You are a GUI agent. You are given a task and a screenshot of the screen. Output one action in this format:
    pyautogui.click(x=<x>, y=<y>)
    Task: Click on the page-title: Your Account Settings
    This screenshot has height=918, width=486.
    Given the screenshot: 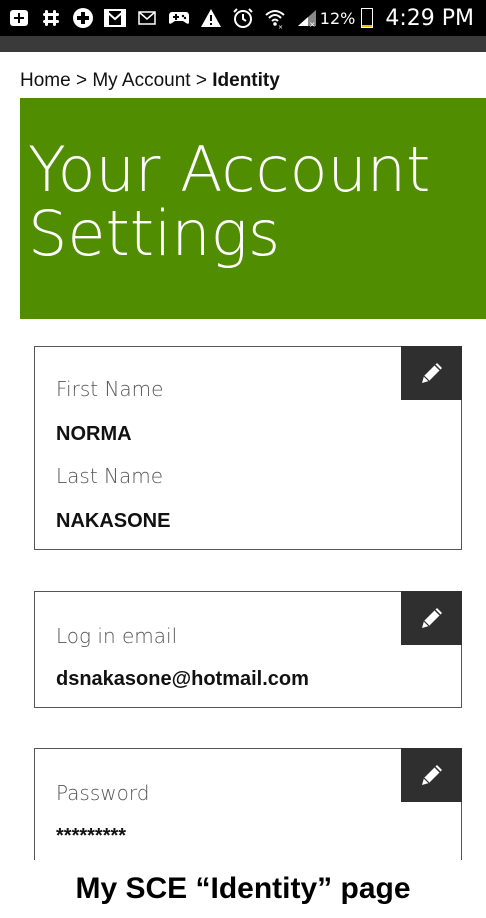 What is the action you would take?
    pyautogui.click(x=248, y=202)
    